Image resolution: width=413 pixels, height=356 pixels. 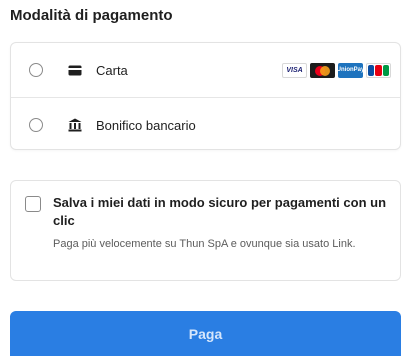 What do you see at coordinates (350, 70) in the screenshot?
I see `unionpay-icon: UnionPay` at bounding box center [350, 70].